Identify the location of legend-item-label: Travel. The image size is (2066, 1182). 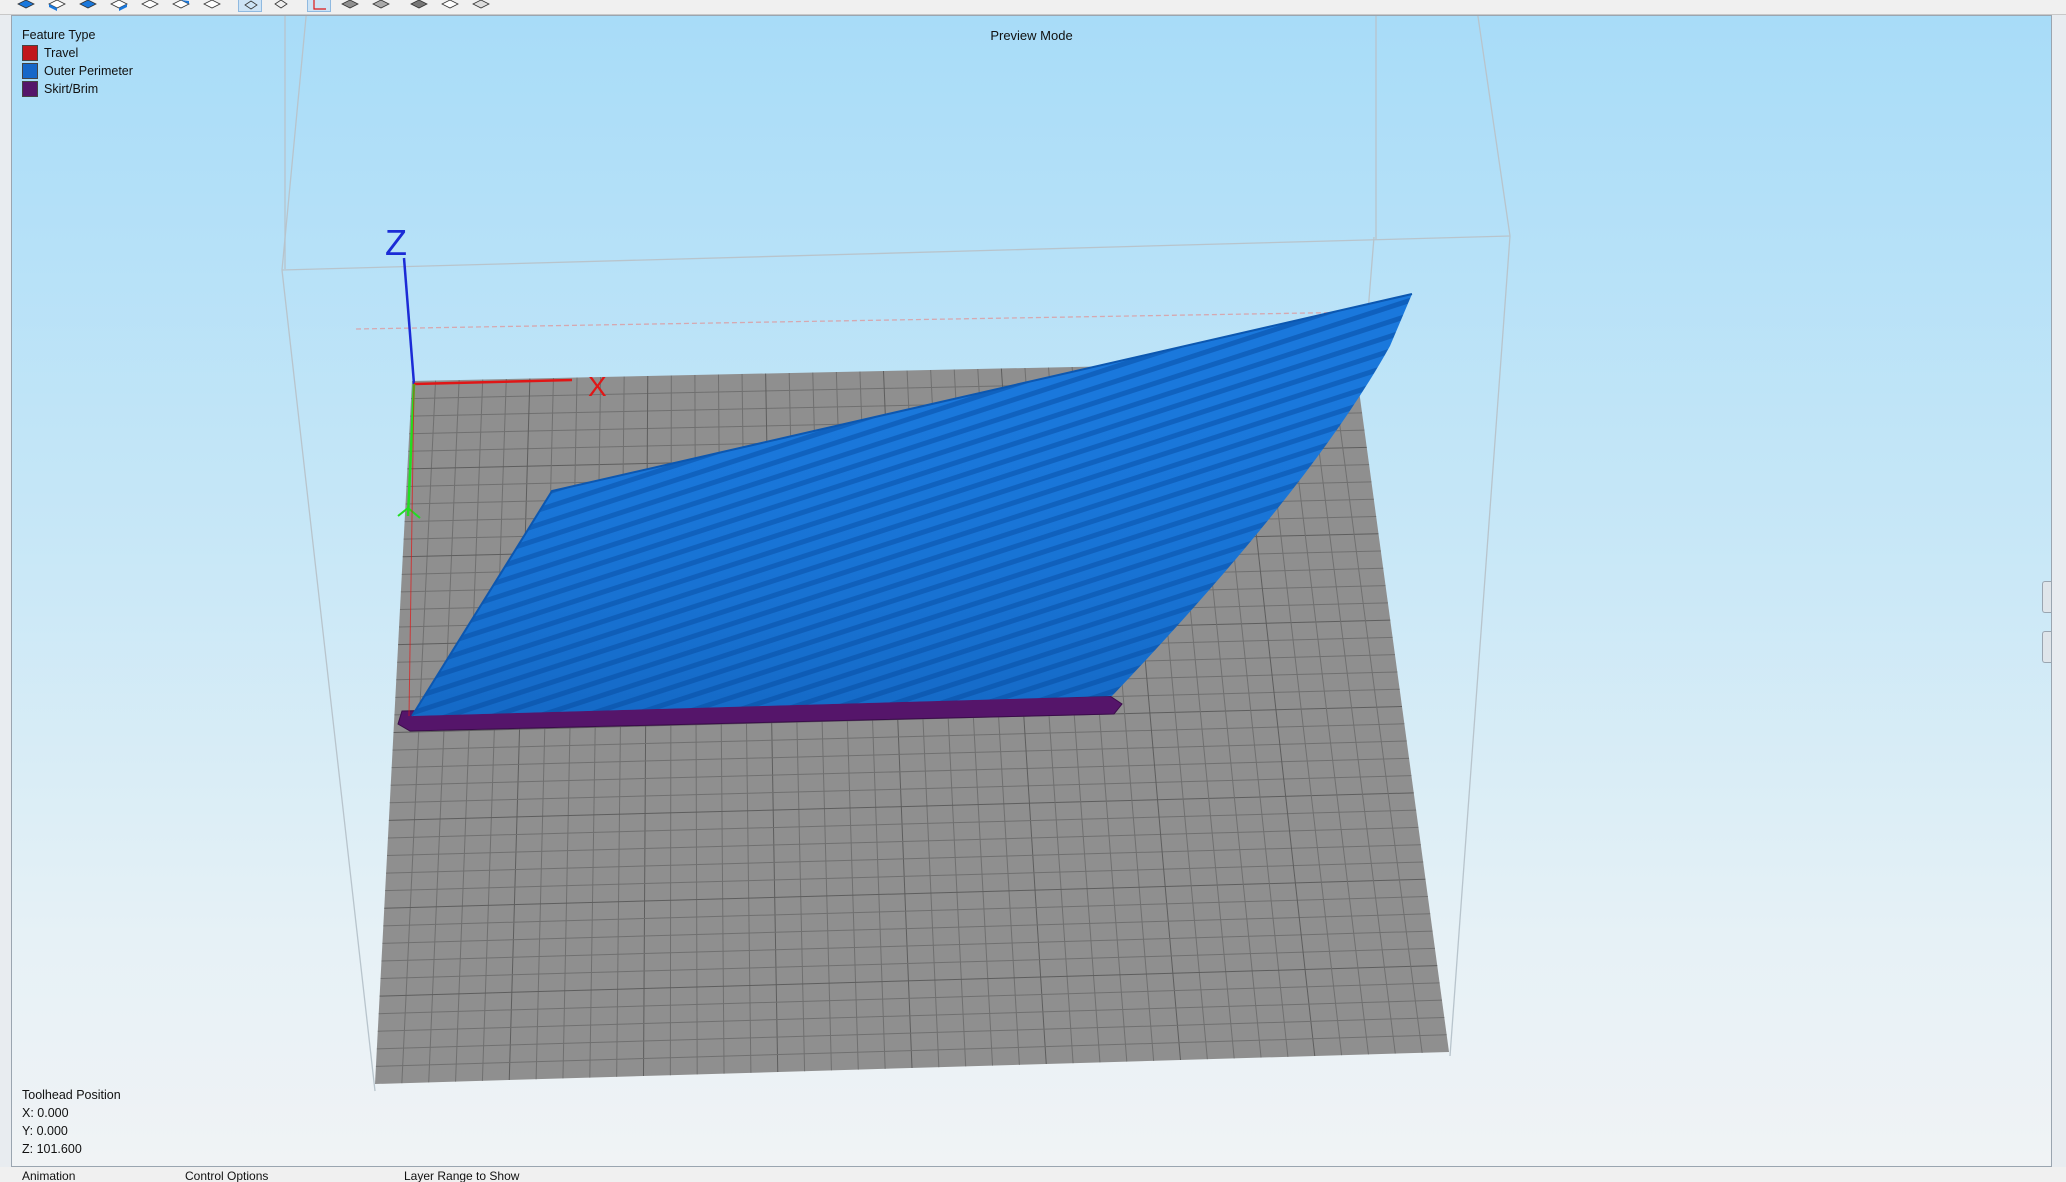
(61, 53).